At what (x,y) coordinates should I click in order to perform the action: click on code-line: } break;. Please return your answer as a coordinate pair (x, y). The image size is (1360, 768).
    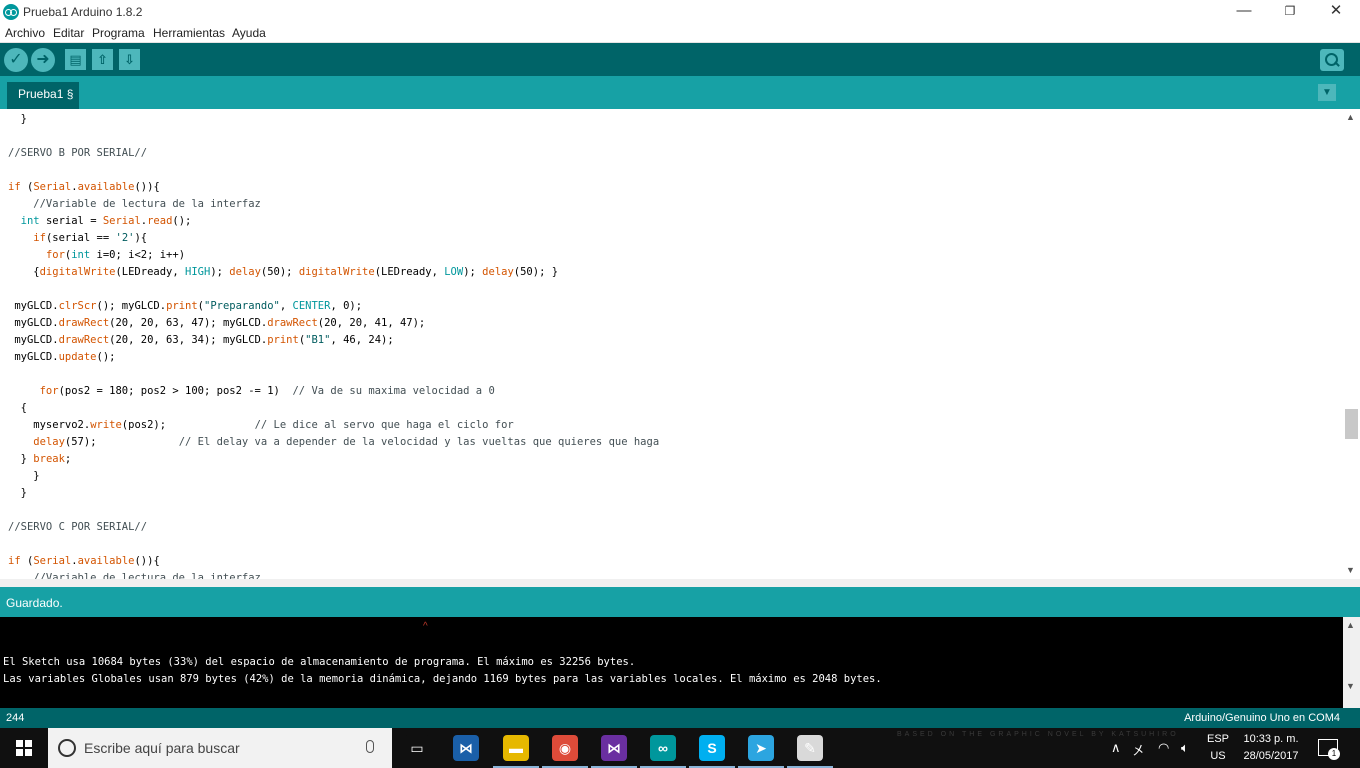
    Looking at the image, I should click on (40, 459).